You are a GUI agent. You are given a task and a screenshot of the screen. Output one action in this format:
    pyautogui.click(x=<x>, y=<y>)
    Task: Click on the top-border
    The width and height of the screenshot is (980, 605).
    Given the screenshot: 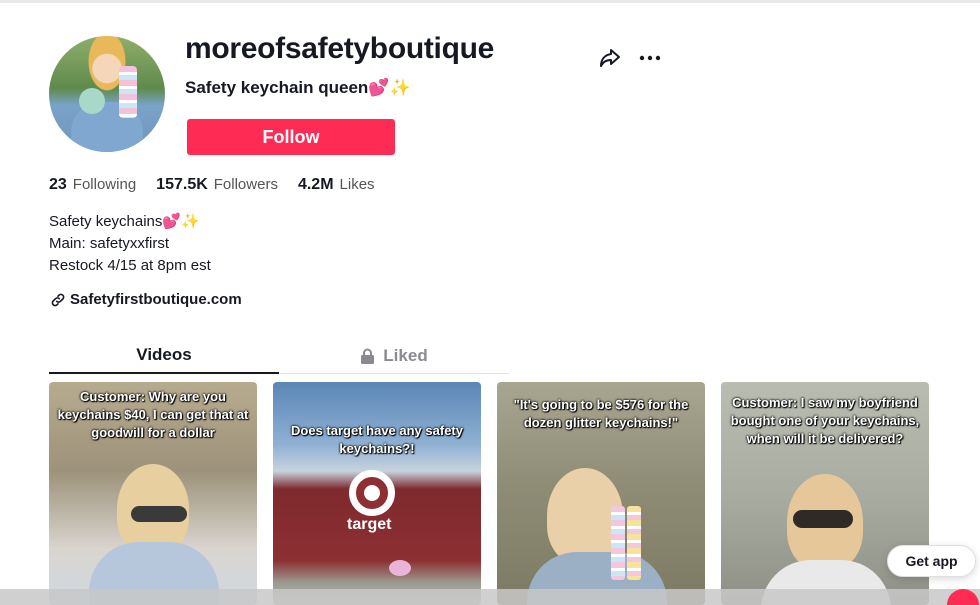 What is the action you would take?
    pyautogui.click(x=490, y=1)
    